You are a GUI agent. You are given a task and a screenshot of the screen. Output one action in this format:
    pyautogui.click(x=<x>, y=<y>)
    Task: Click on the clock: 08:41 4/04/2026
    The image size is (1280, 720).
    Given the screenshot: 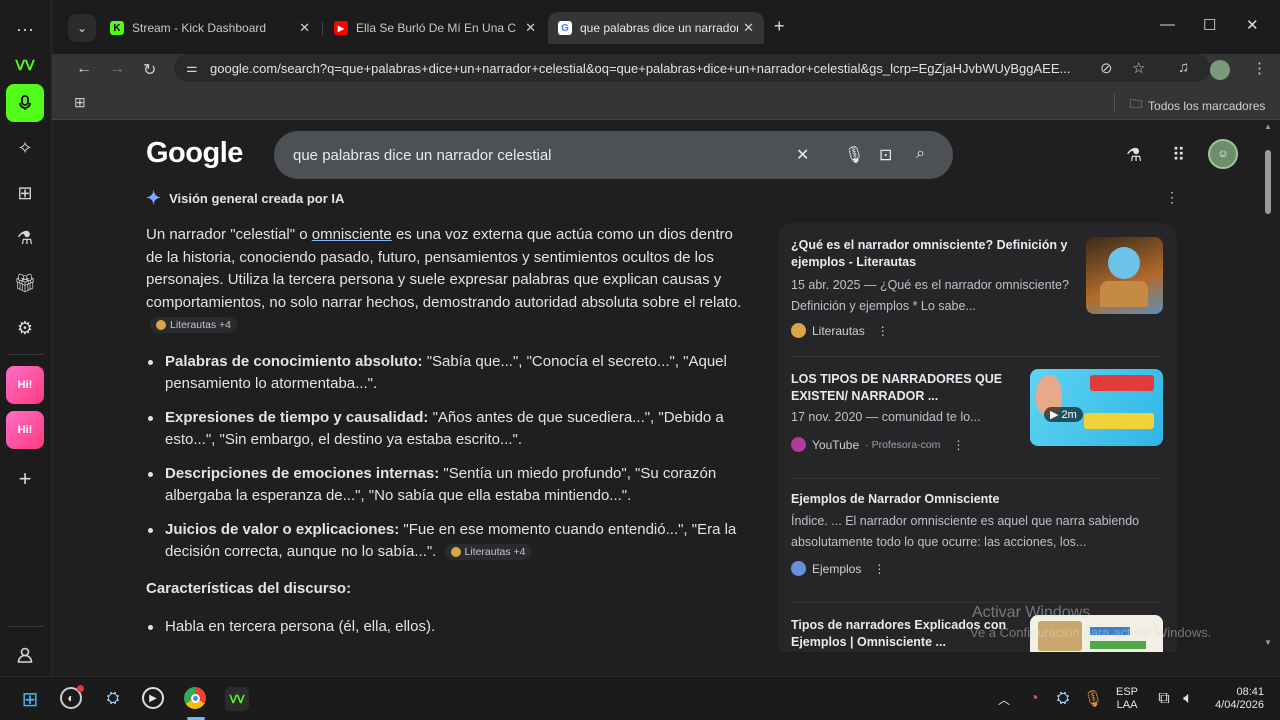 What is the action you would take?
    pyautogui.click(x=1236, y=699)
    